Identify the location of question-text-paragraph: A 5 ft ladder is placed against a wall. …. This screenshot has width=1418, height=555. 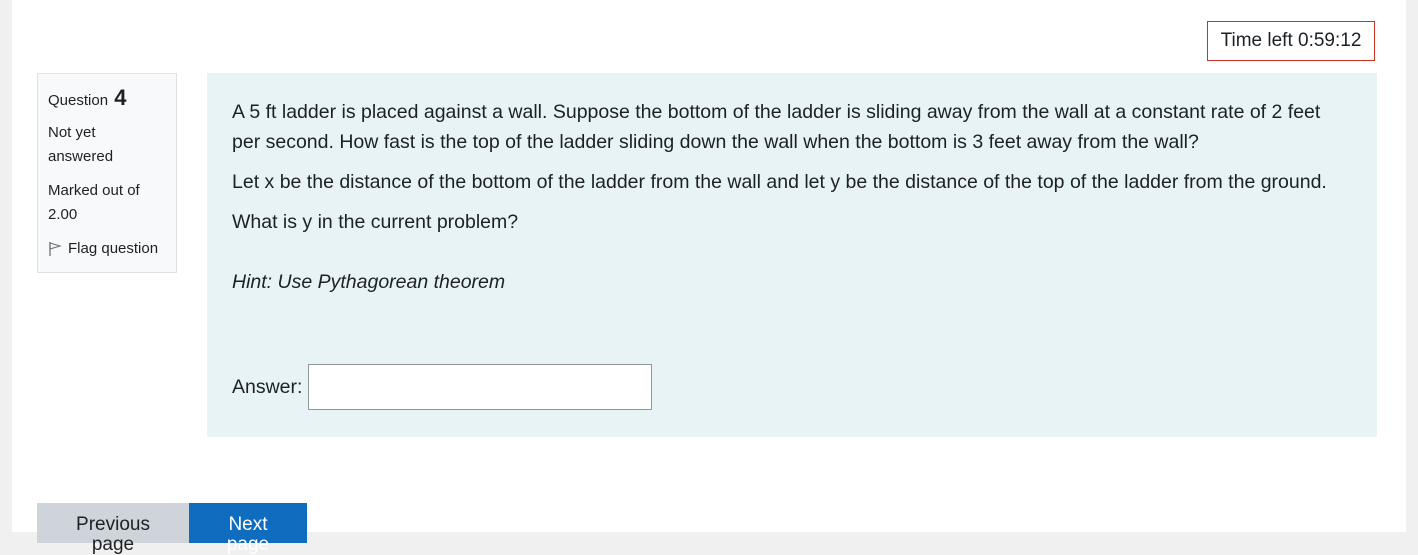
(776, 127).